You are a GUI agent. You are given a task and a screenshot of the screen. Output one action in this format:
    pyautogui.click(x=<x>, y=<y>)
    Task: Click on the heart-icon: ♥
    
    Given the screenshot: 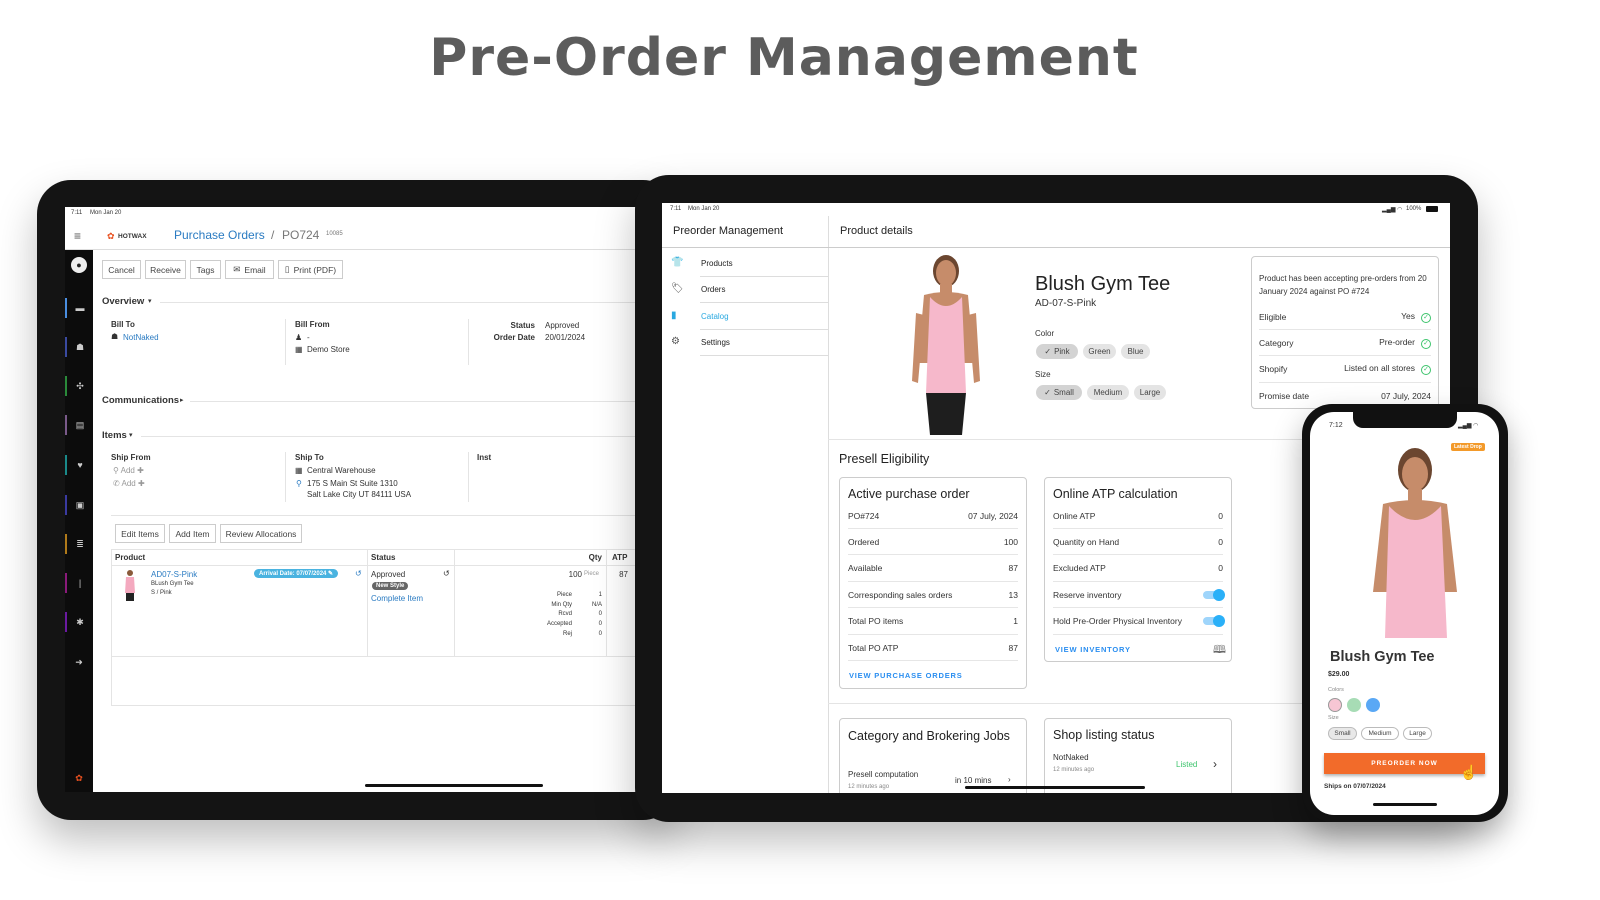 What is the action you would take?
    pyautogui.click(x=79, y=465)
    